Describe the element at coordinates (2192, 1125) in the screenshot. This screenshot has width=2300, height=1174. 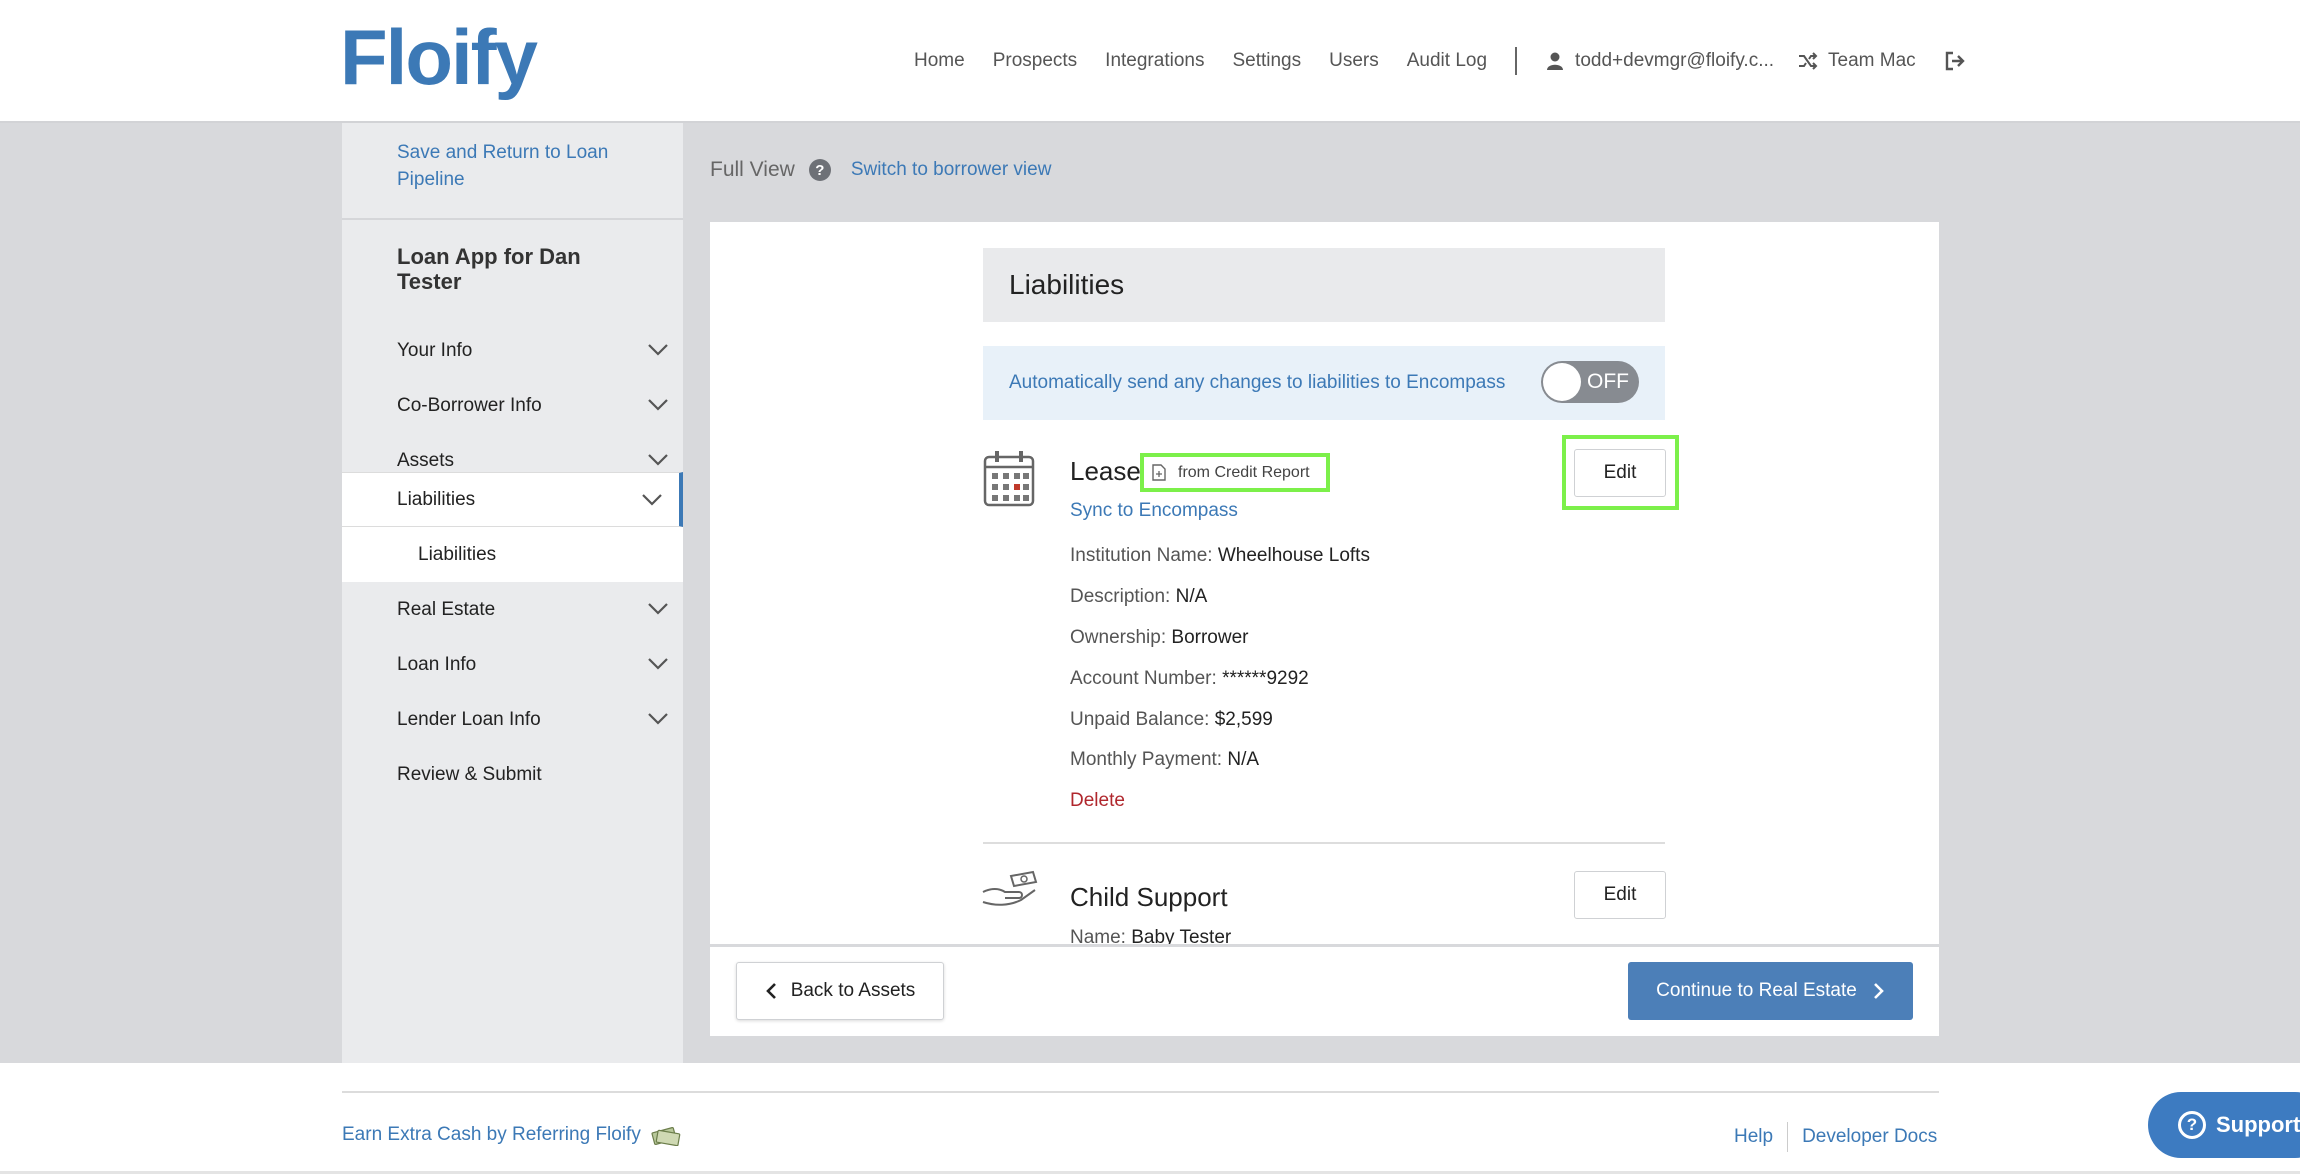
I see `question-icon: ?` at that location.